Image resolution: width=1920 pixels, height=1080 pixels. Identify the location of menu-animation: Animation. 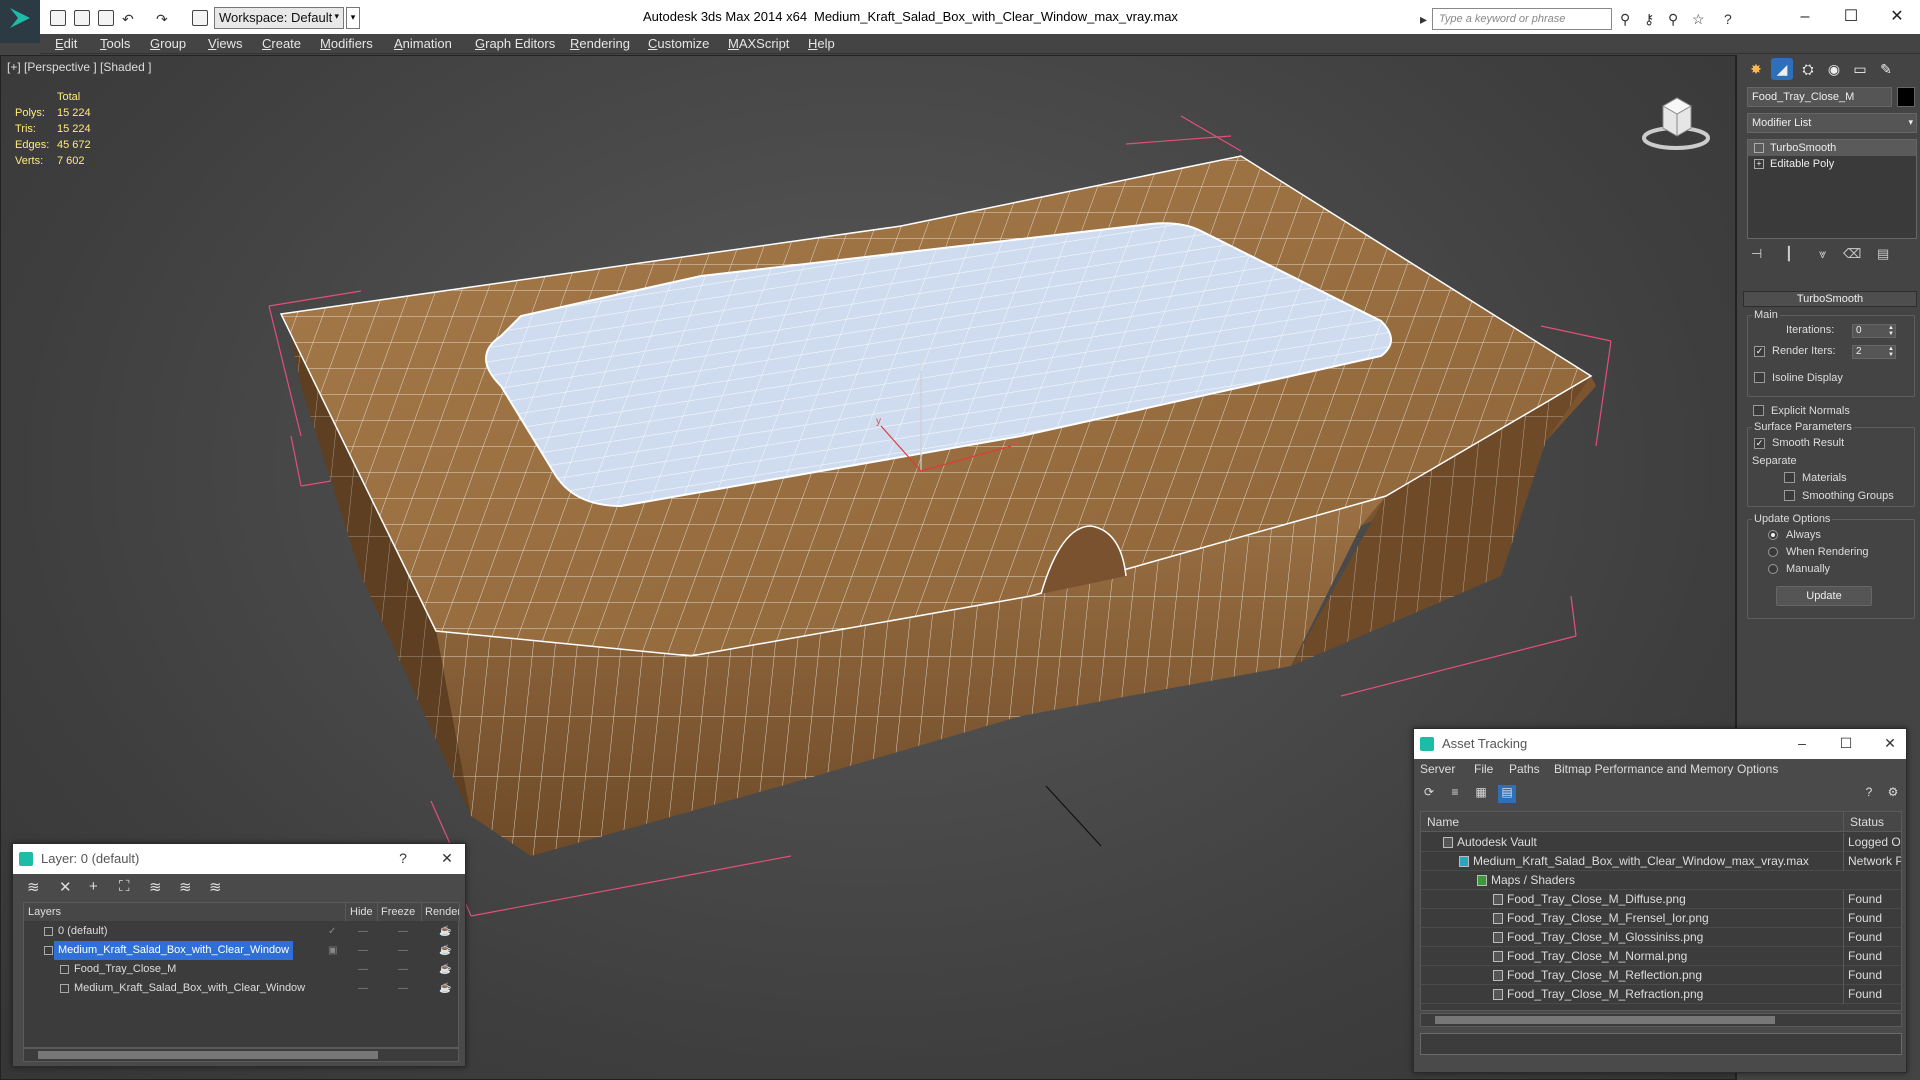
(423, 44).